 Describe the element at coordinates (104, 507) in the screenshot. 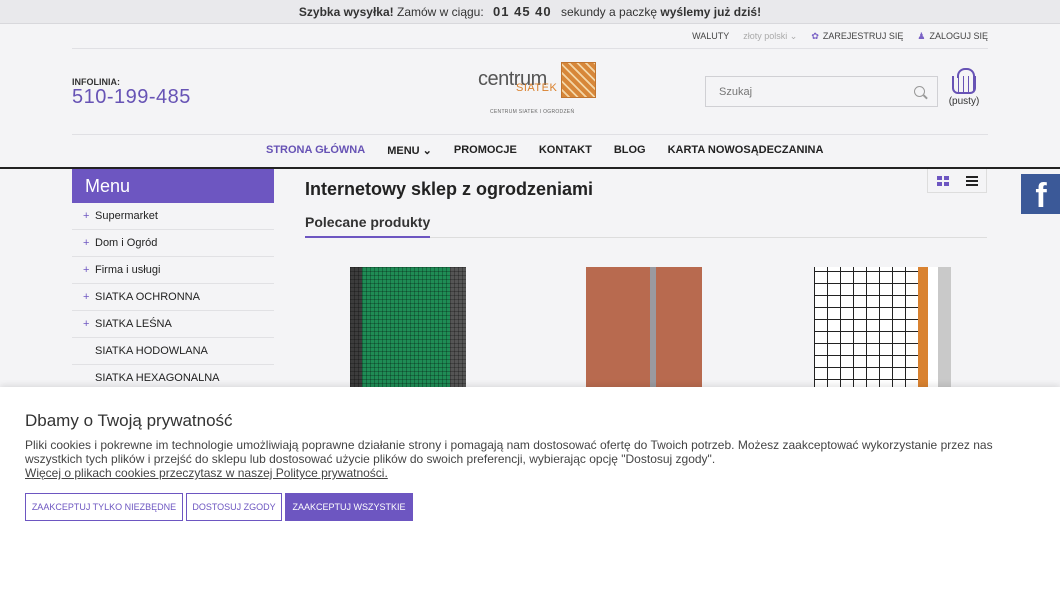

I see `accept-necessary-button: ZAAKCEPTUJ TYLKO NIEZBĘDNE` at that location.